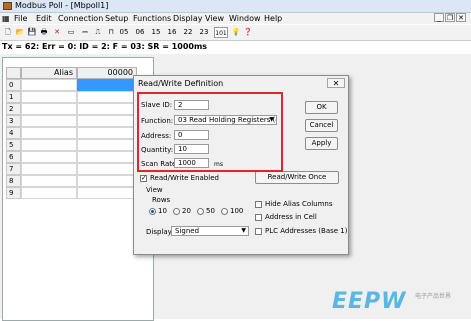 The image size is (471, 321). What do you see at coordinates (176, 211) in the screenshot?
I see `rows-20-radio` at bounding box center [176, 211].